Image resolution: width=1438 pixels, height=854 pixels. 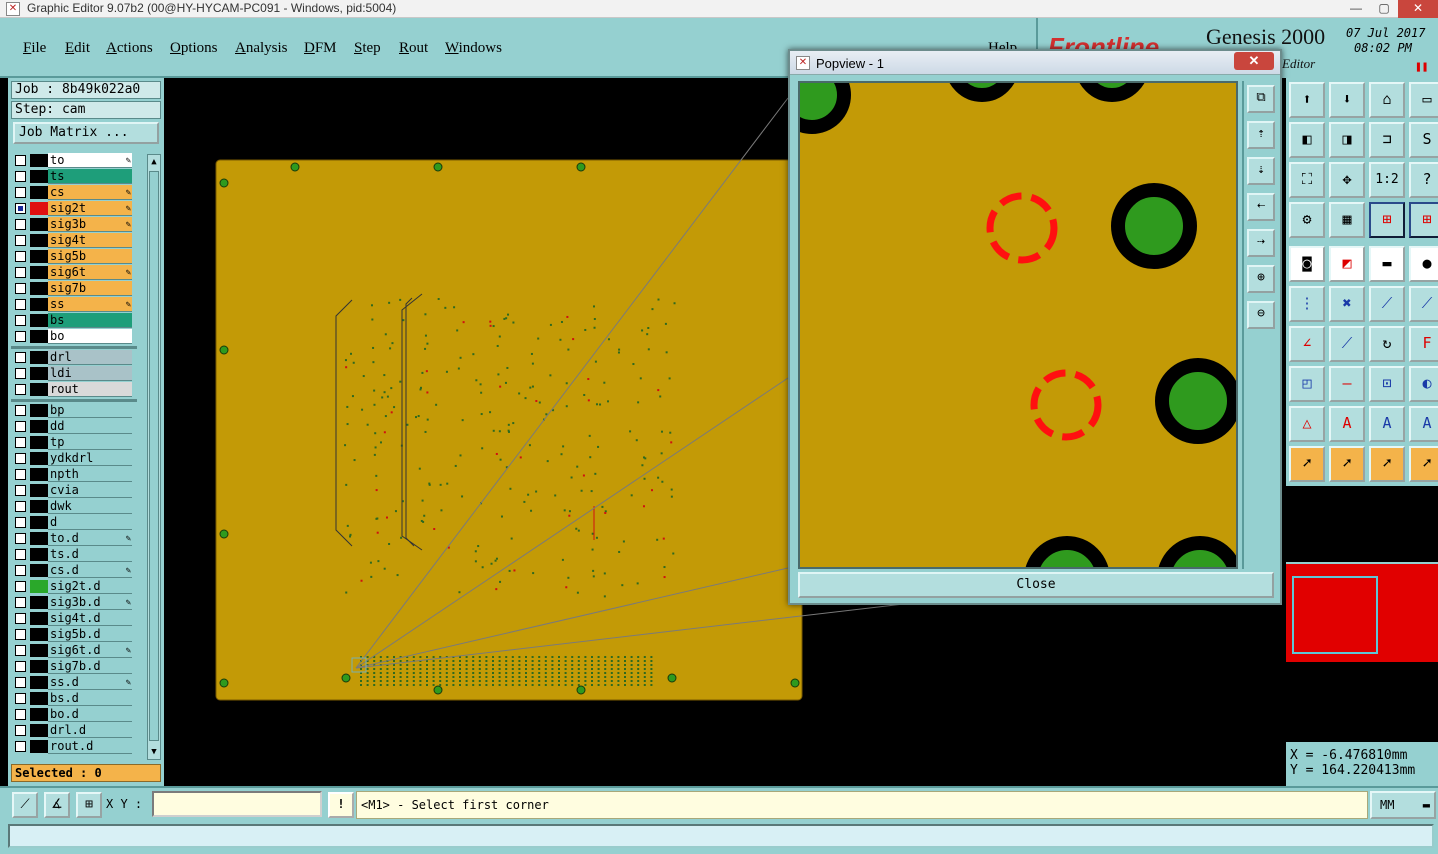 I want to click on layer-row-rout-d: rout.d, so click(x=74, y=746).